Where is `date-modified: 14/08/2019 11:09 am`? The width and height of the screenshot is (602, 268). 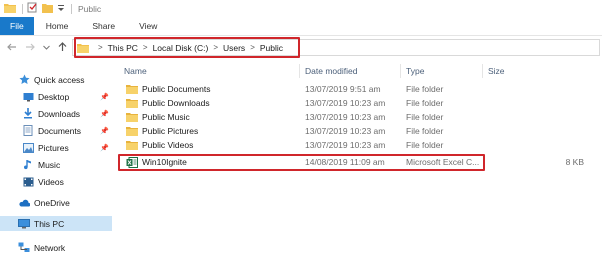
date-modified: 14/08/2019 11:09 am is located at coordinates (345, 162).